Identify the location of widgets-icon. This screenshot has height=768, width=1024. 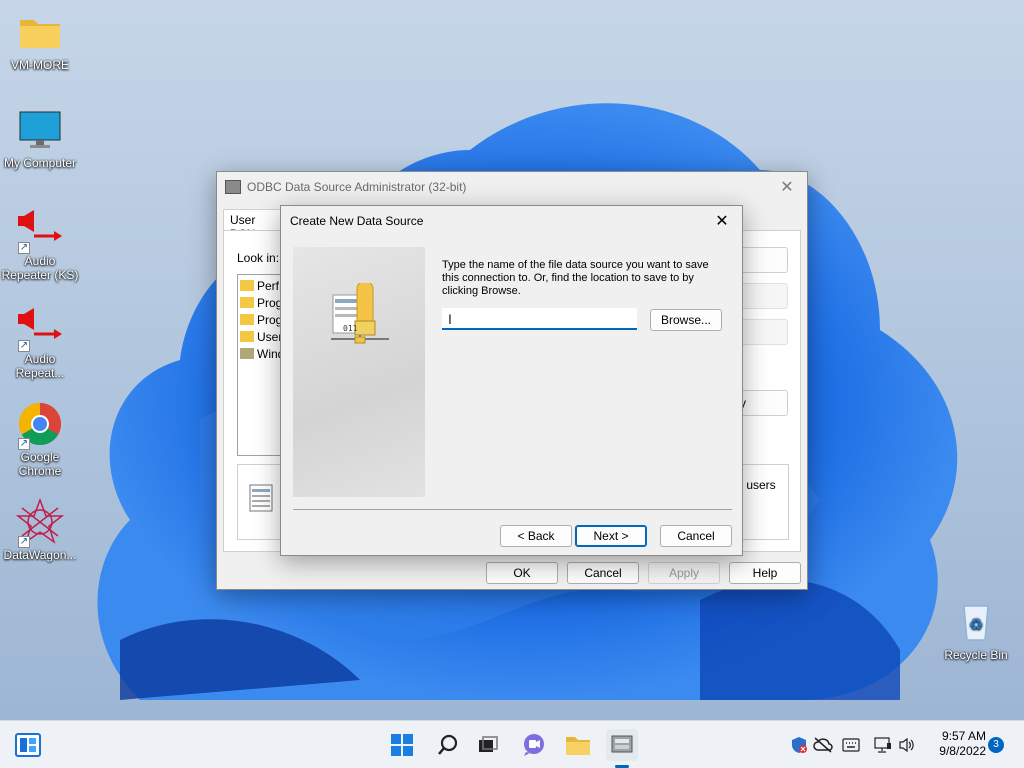
(28, 745).